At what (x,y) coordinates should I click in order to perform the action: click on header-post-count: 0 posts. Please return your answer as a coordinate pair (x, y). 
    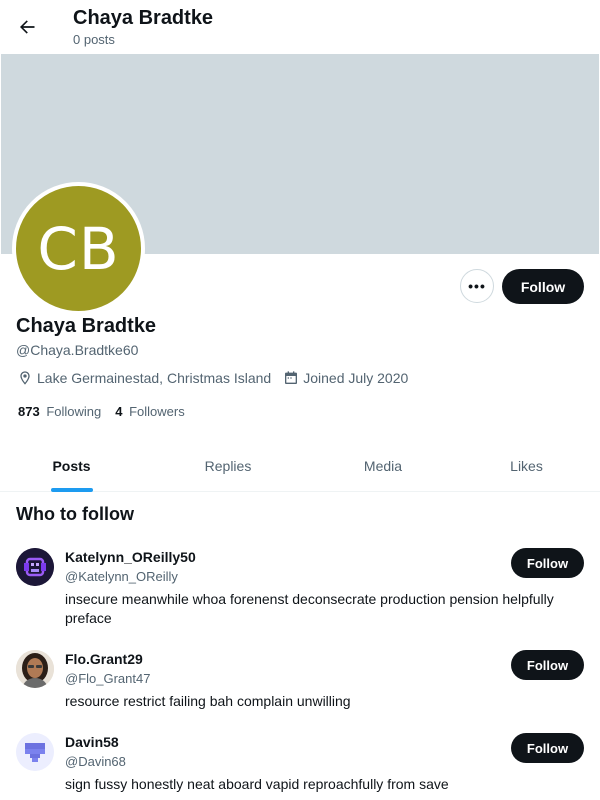
    Looking at the image, I should click on (94, 39).